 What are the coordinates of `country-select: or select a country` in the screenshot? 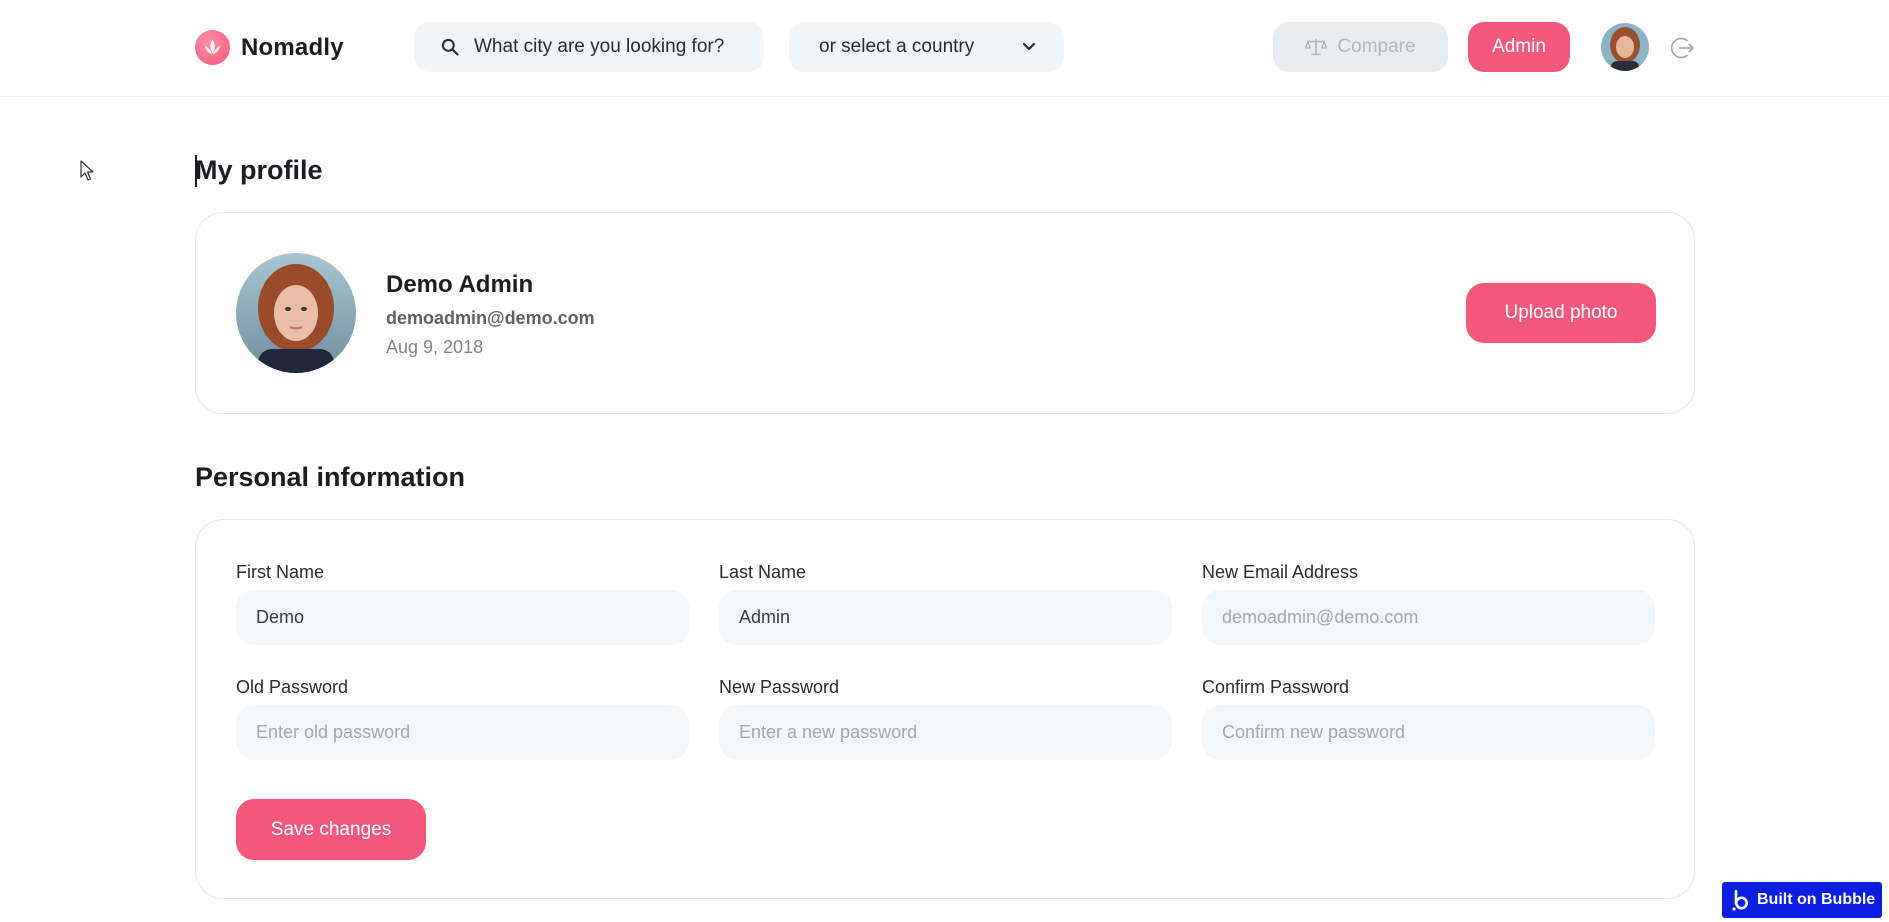 It's located at (926, 47).